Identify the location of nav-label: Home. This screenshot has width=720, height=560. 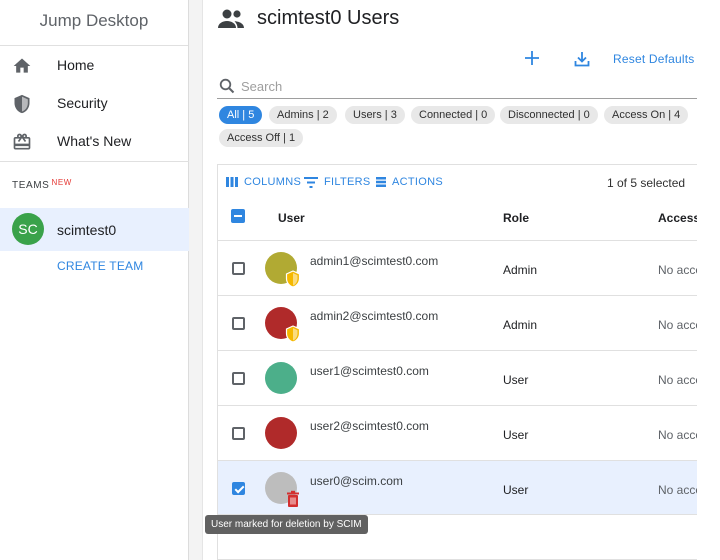
(76, 65).